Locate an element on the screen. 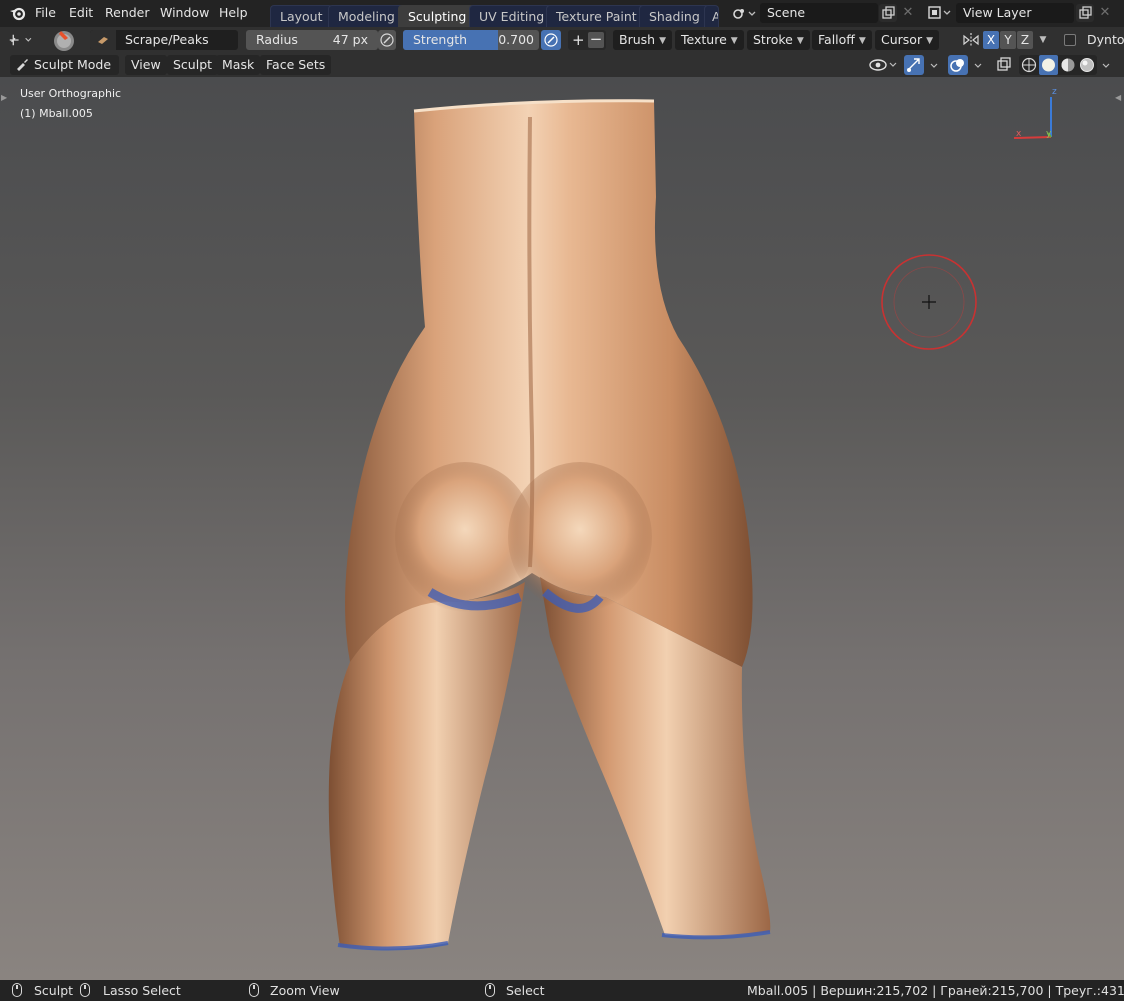  shading-wireframe-icon is located at coordinates (1029, 65).